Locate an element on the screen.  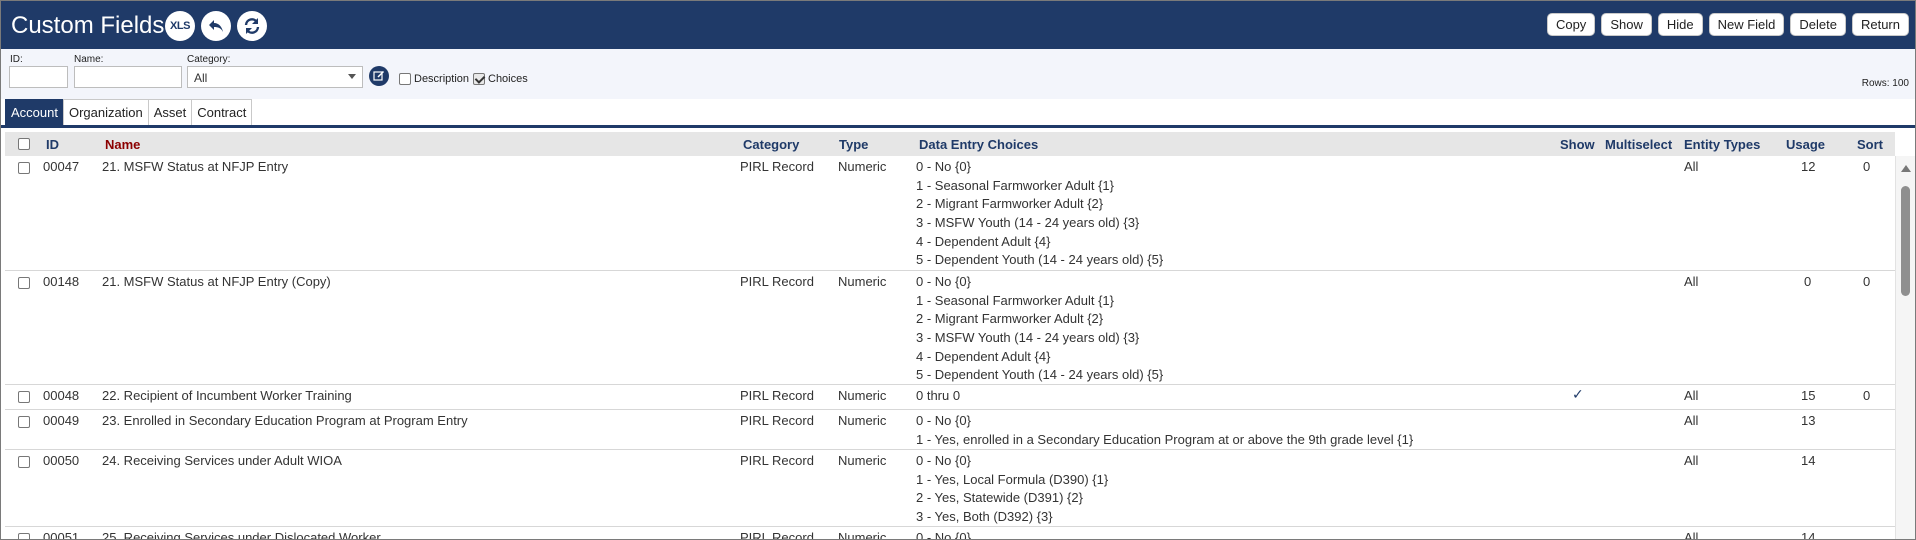
name-filter-input is located at coordinates (128, 77).